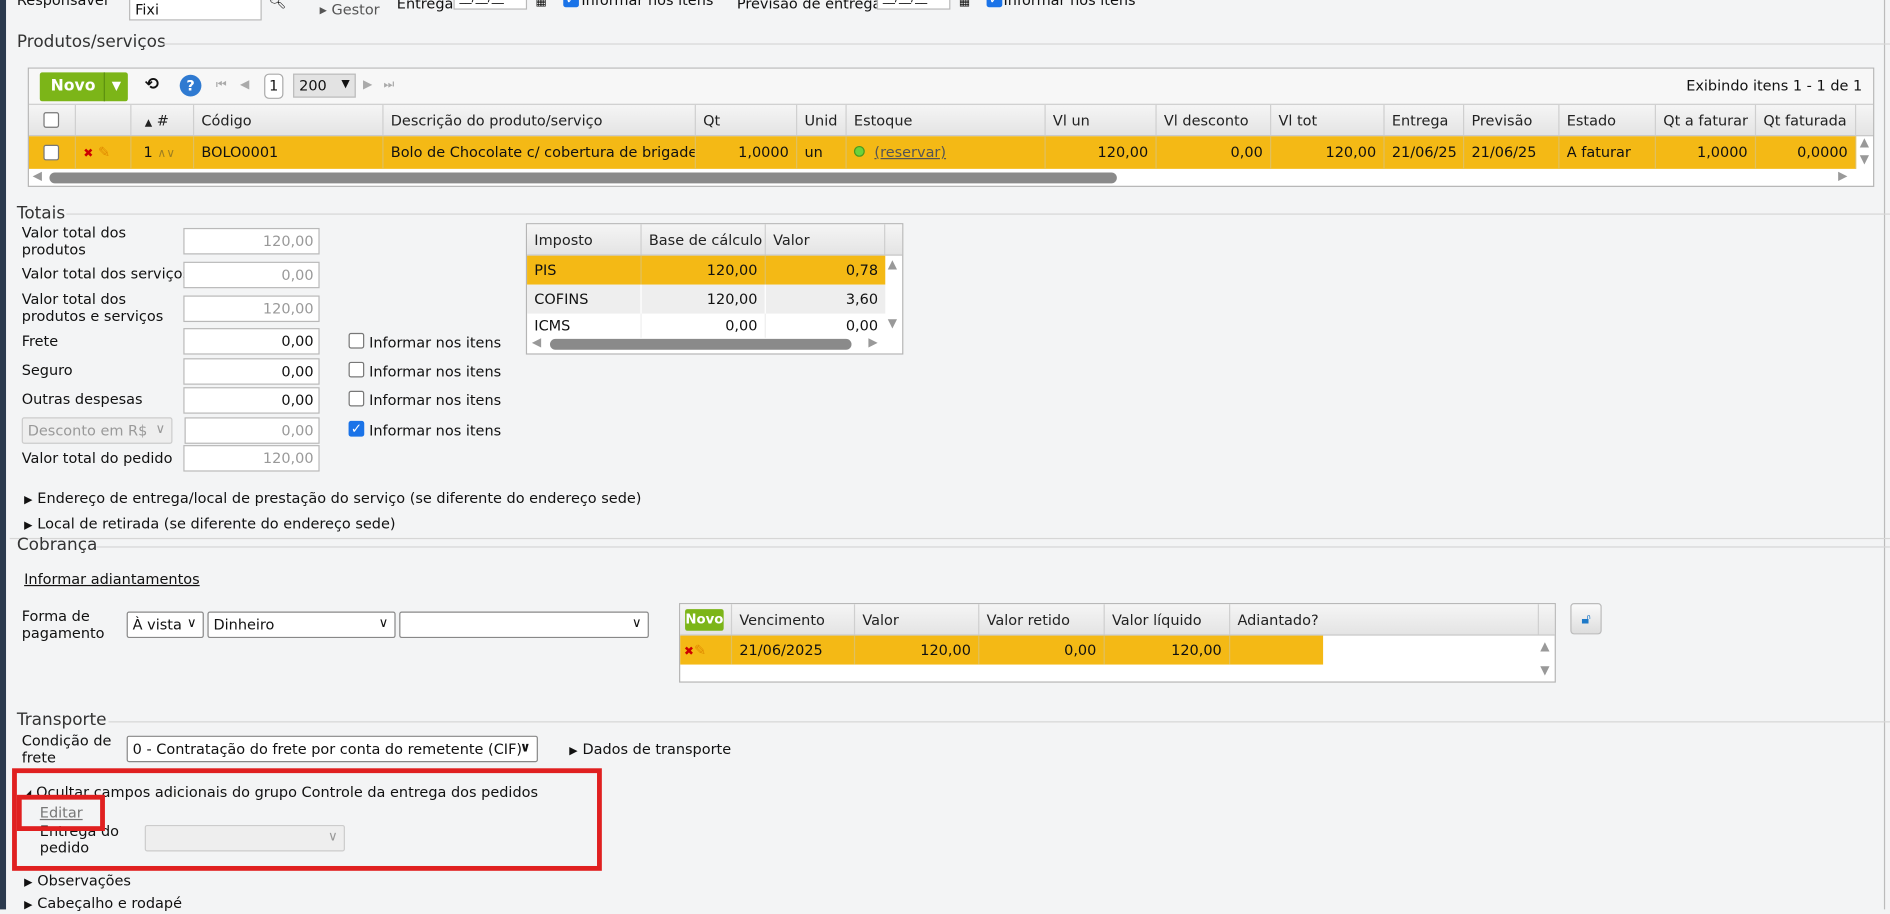 The width and height of the screenshot is (1890, 914). What do you see at coordinates (647, 4) in the screenshot?
I see `entrega-informar-label: Informar nos itens` at bounding box center [647, 4].